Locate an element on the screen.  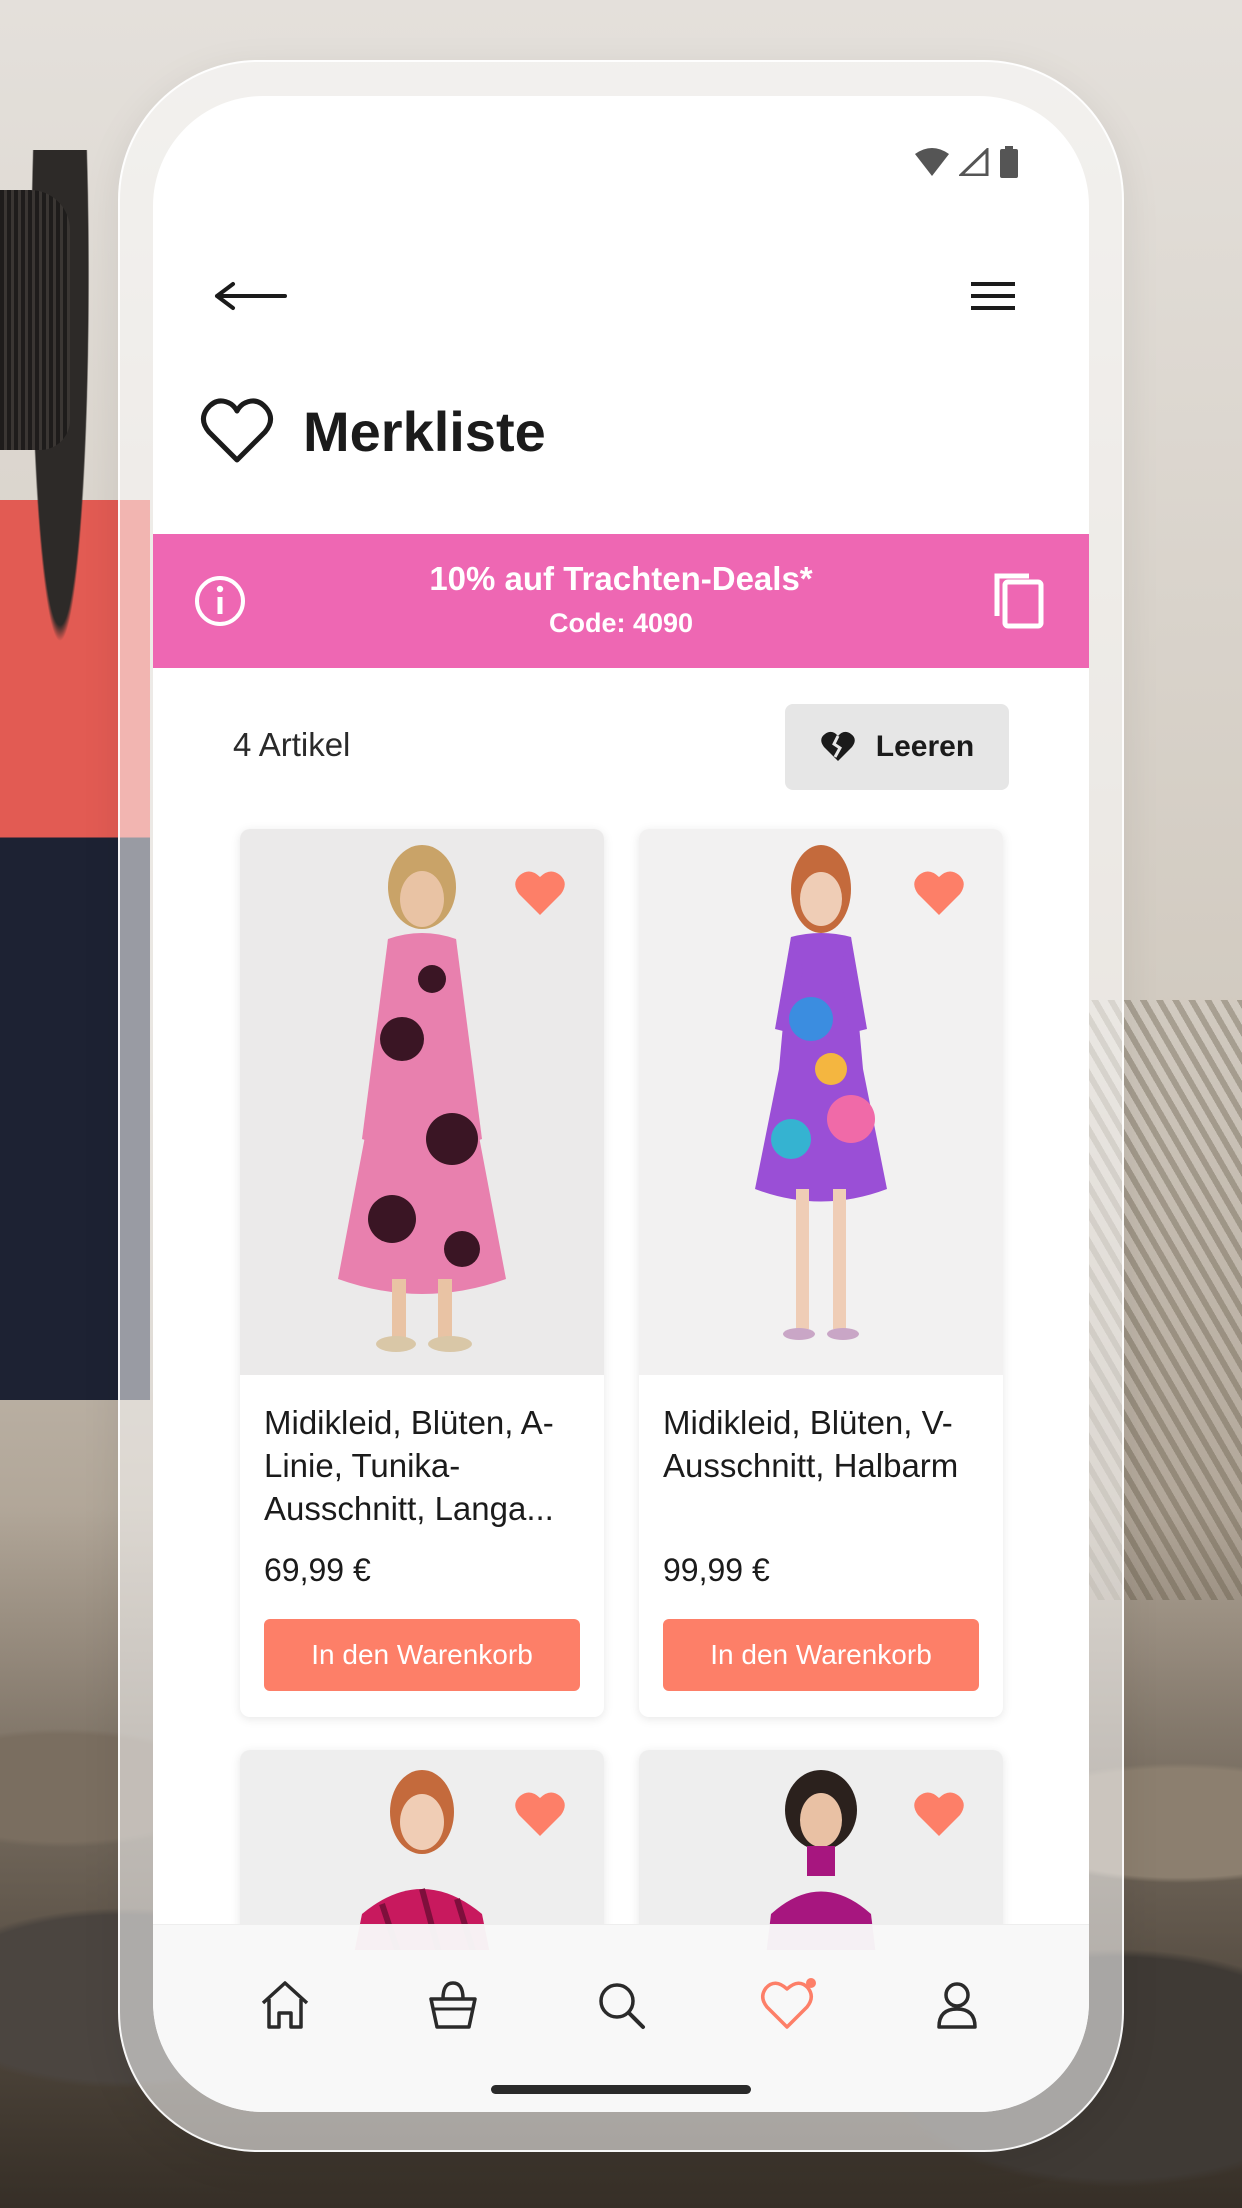
broken-heart-icon is located at coordinates (838, 746).